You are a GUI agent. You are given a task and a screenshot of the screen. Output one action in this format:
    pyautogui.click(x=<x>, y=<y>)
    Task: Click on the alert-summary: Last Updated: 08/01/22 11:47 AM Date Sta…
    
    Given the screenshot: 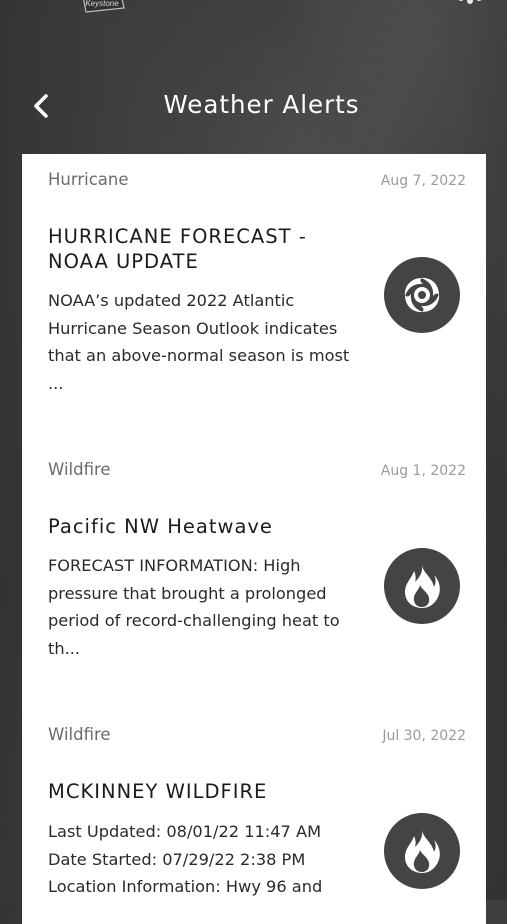 What is the action you would take?
    pyautogui.click(x=213, y=859)
    